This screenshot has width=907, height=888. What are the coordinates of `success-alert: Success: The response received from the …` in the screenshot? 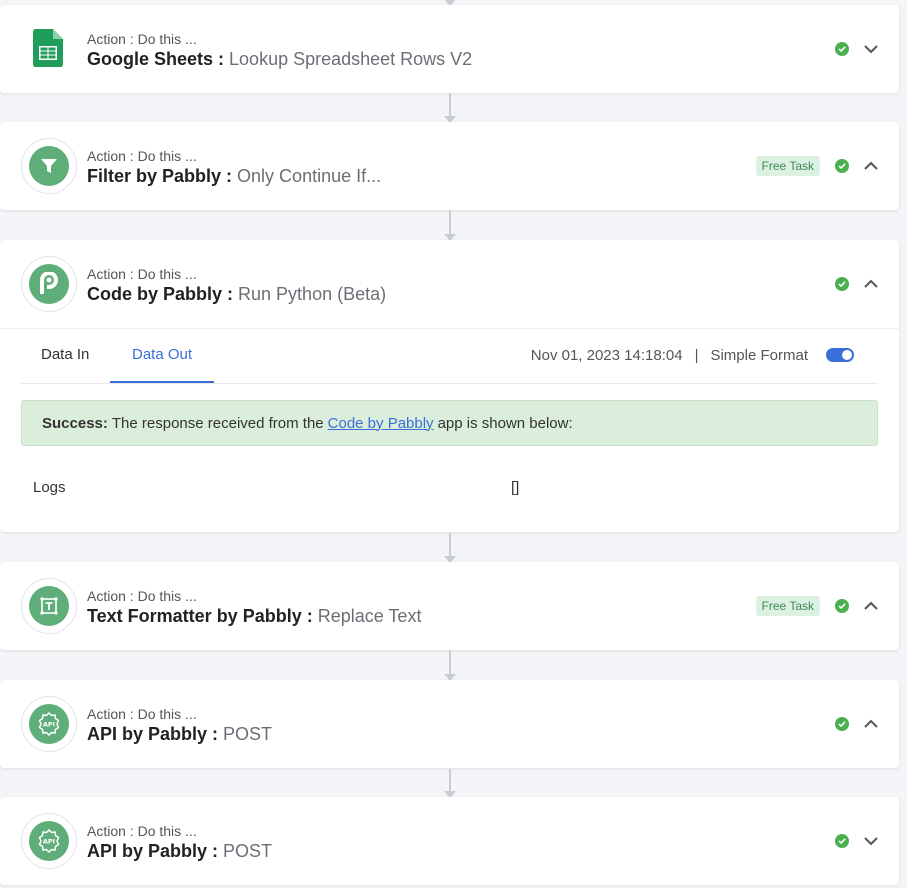 It's located at (449, 423).